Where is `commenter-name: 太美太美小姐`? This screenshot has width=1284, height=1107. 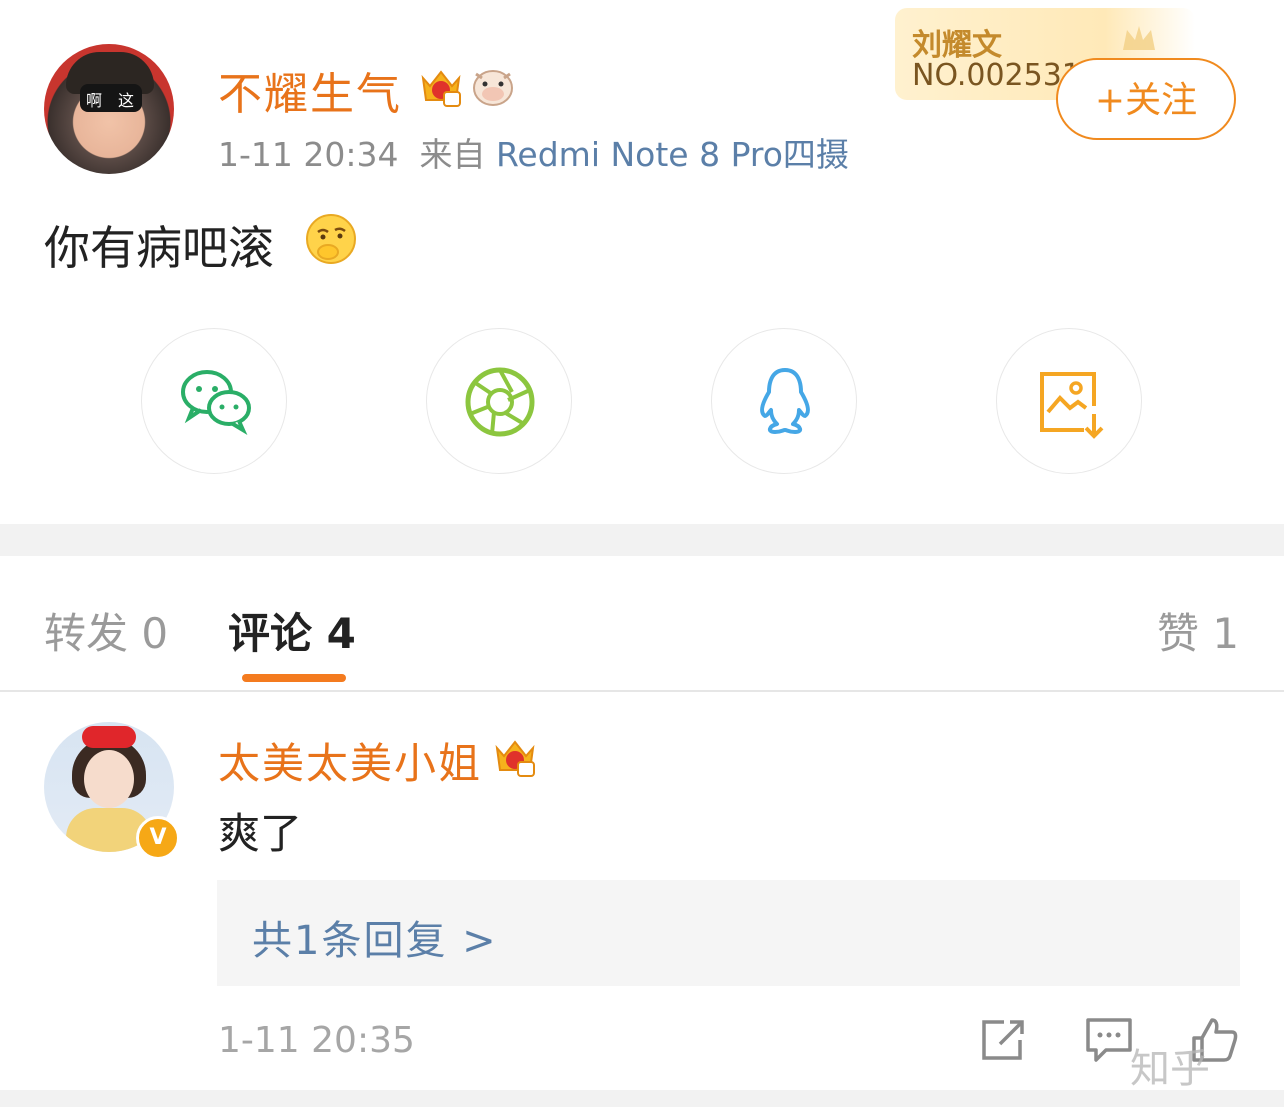
commenter-name: 太美太美小姐 is located at coordinates (350, 760).